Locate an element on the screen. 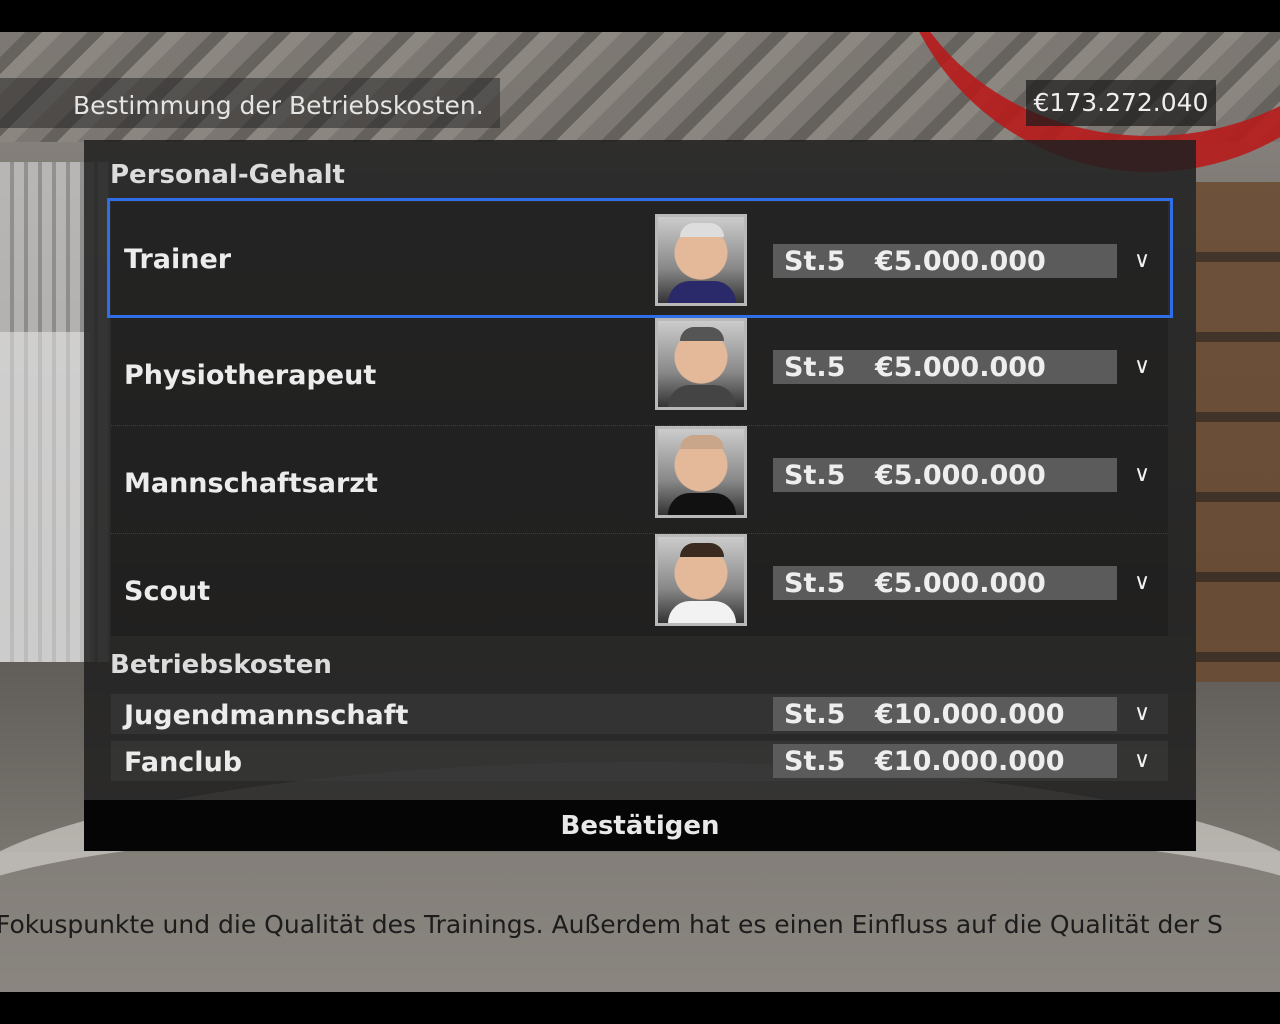  staff-label: Trainer is located at coordinates (178, 259).